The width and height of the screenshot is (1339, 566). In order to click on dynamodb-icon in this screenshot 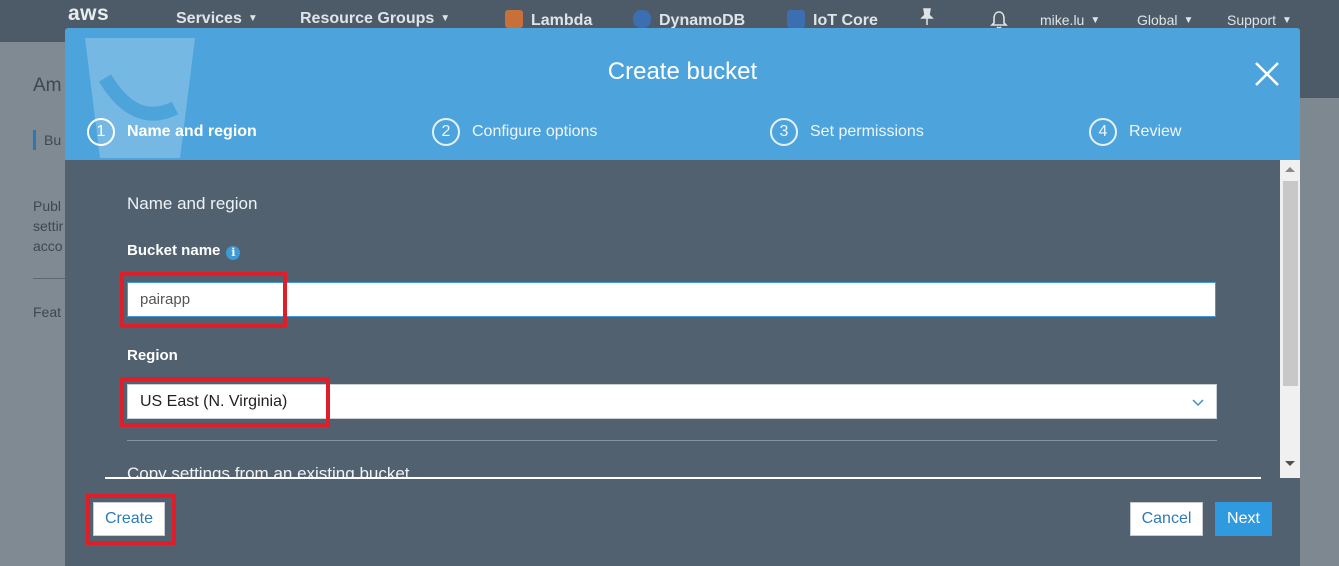, I will do `click(642, 19)`.